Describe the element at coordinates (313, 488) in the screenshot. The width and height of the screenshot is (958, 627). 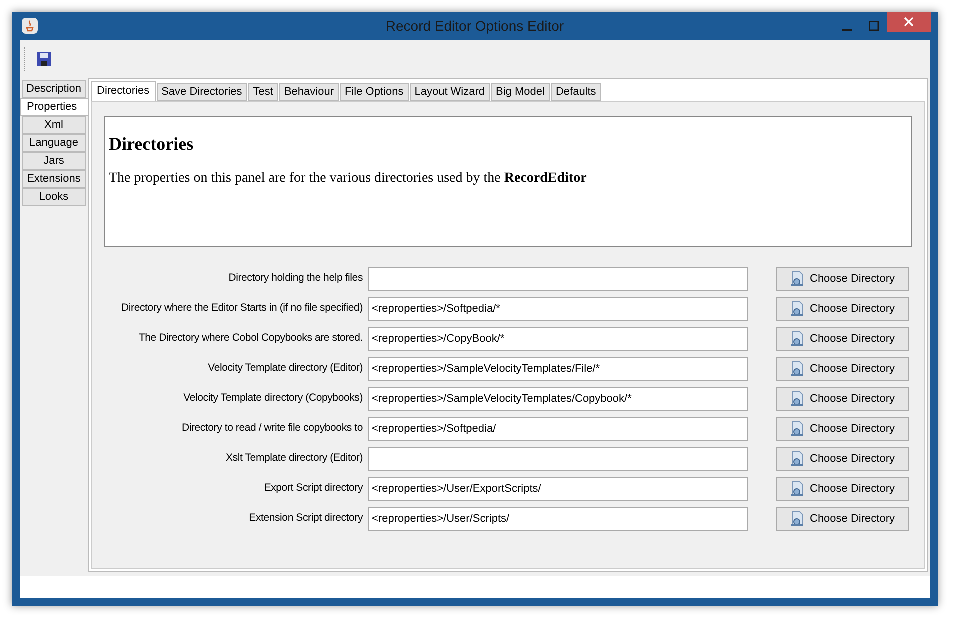
I see `field-label: Export Script directory` at that location.